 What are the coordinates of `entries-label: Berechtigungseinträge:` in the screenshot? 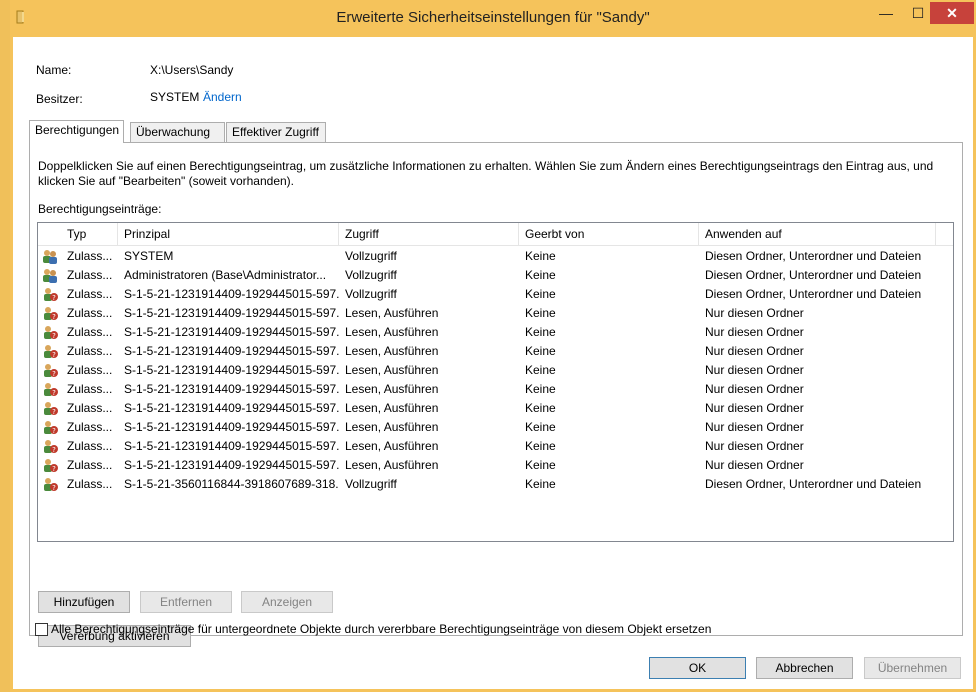 It's located at (100, 209).